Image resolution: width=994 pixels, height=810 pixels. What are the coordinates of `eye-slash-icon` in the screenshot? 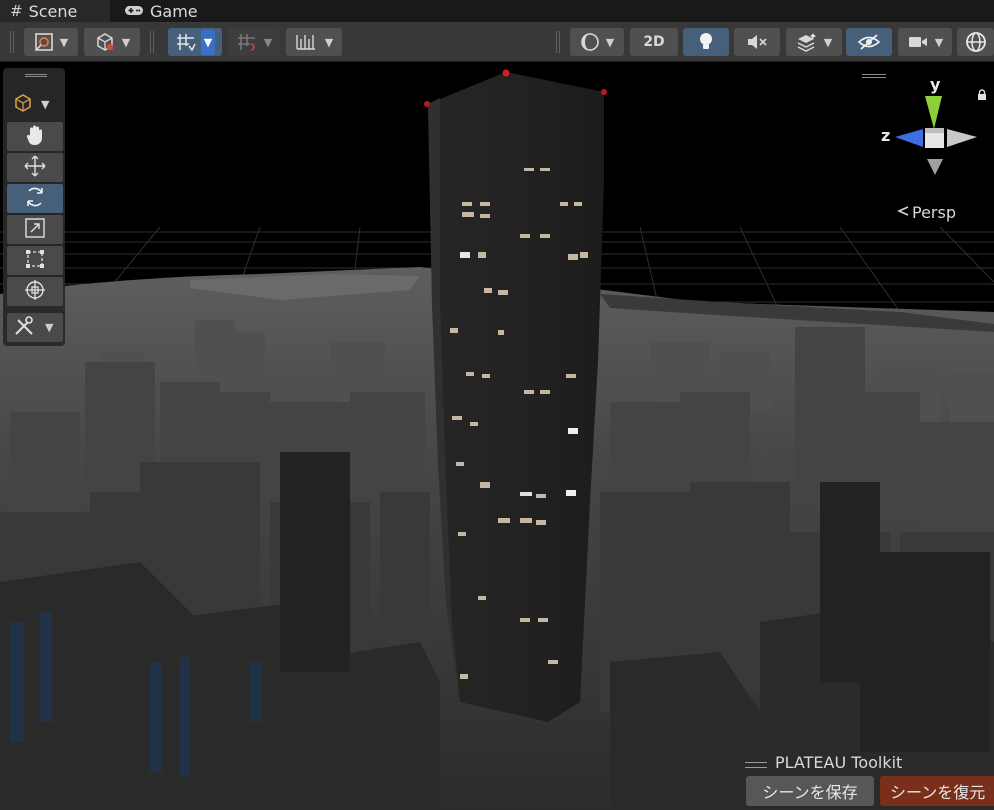 It's located at (869, 42).